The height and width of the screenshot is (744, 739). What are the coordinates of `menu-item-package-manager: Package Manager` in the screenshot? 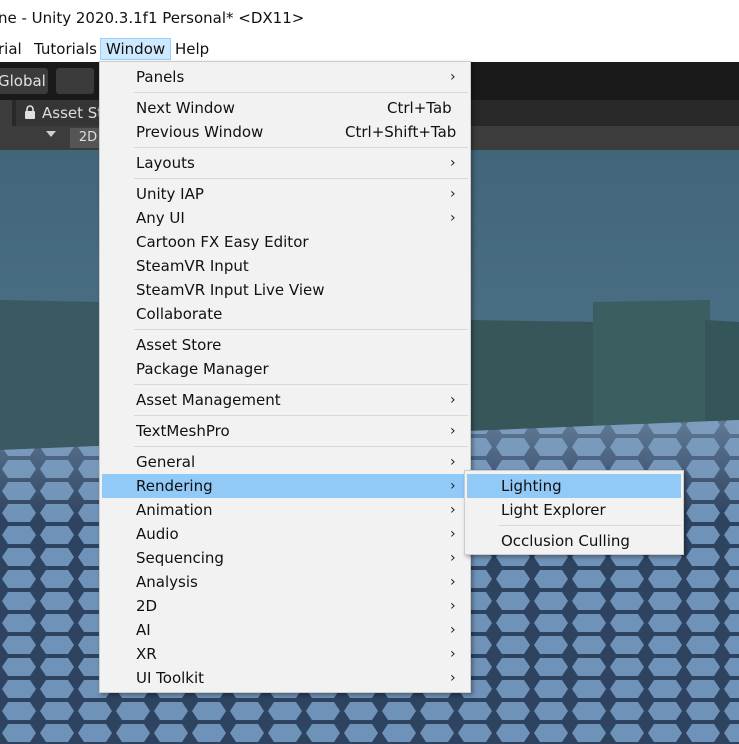 It's located at (285, 369).